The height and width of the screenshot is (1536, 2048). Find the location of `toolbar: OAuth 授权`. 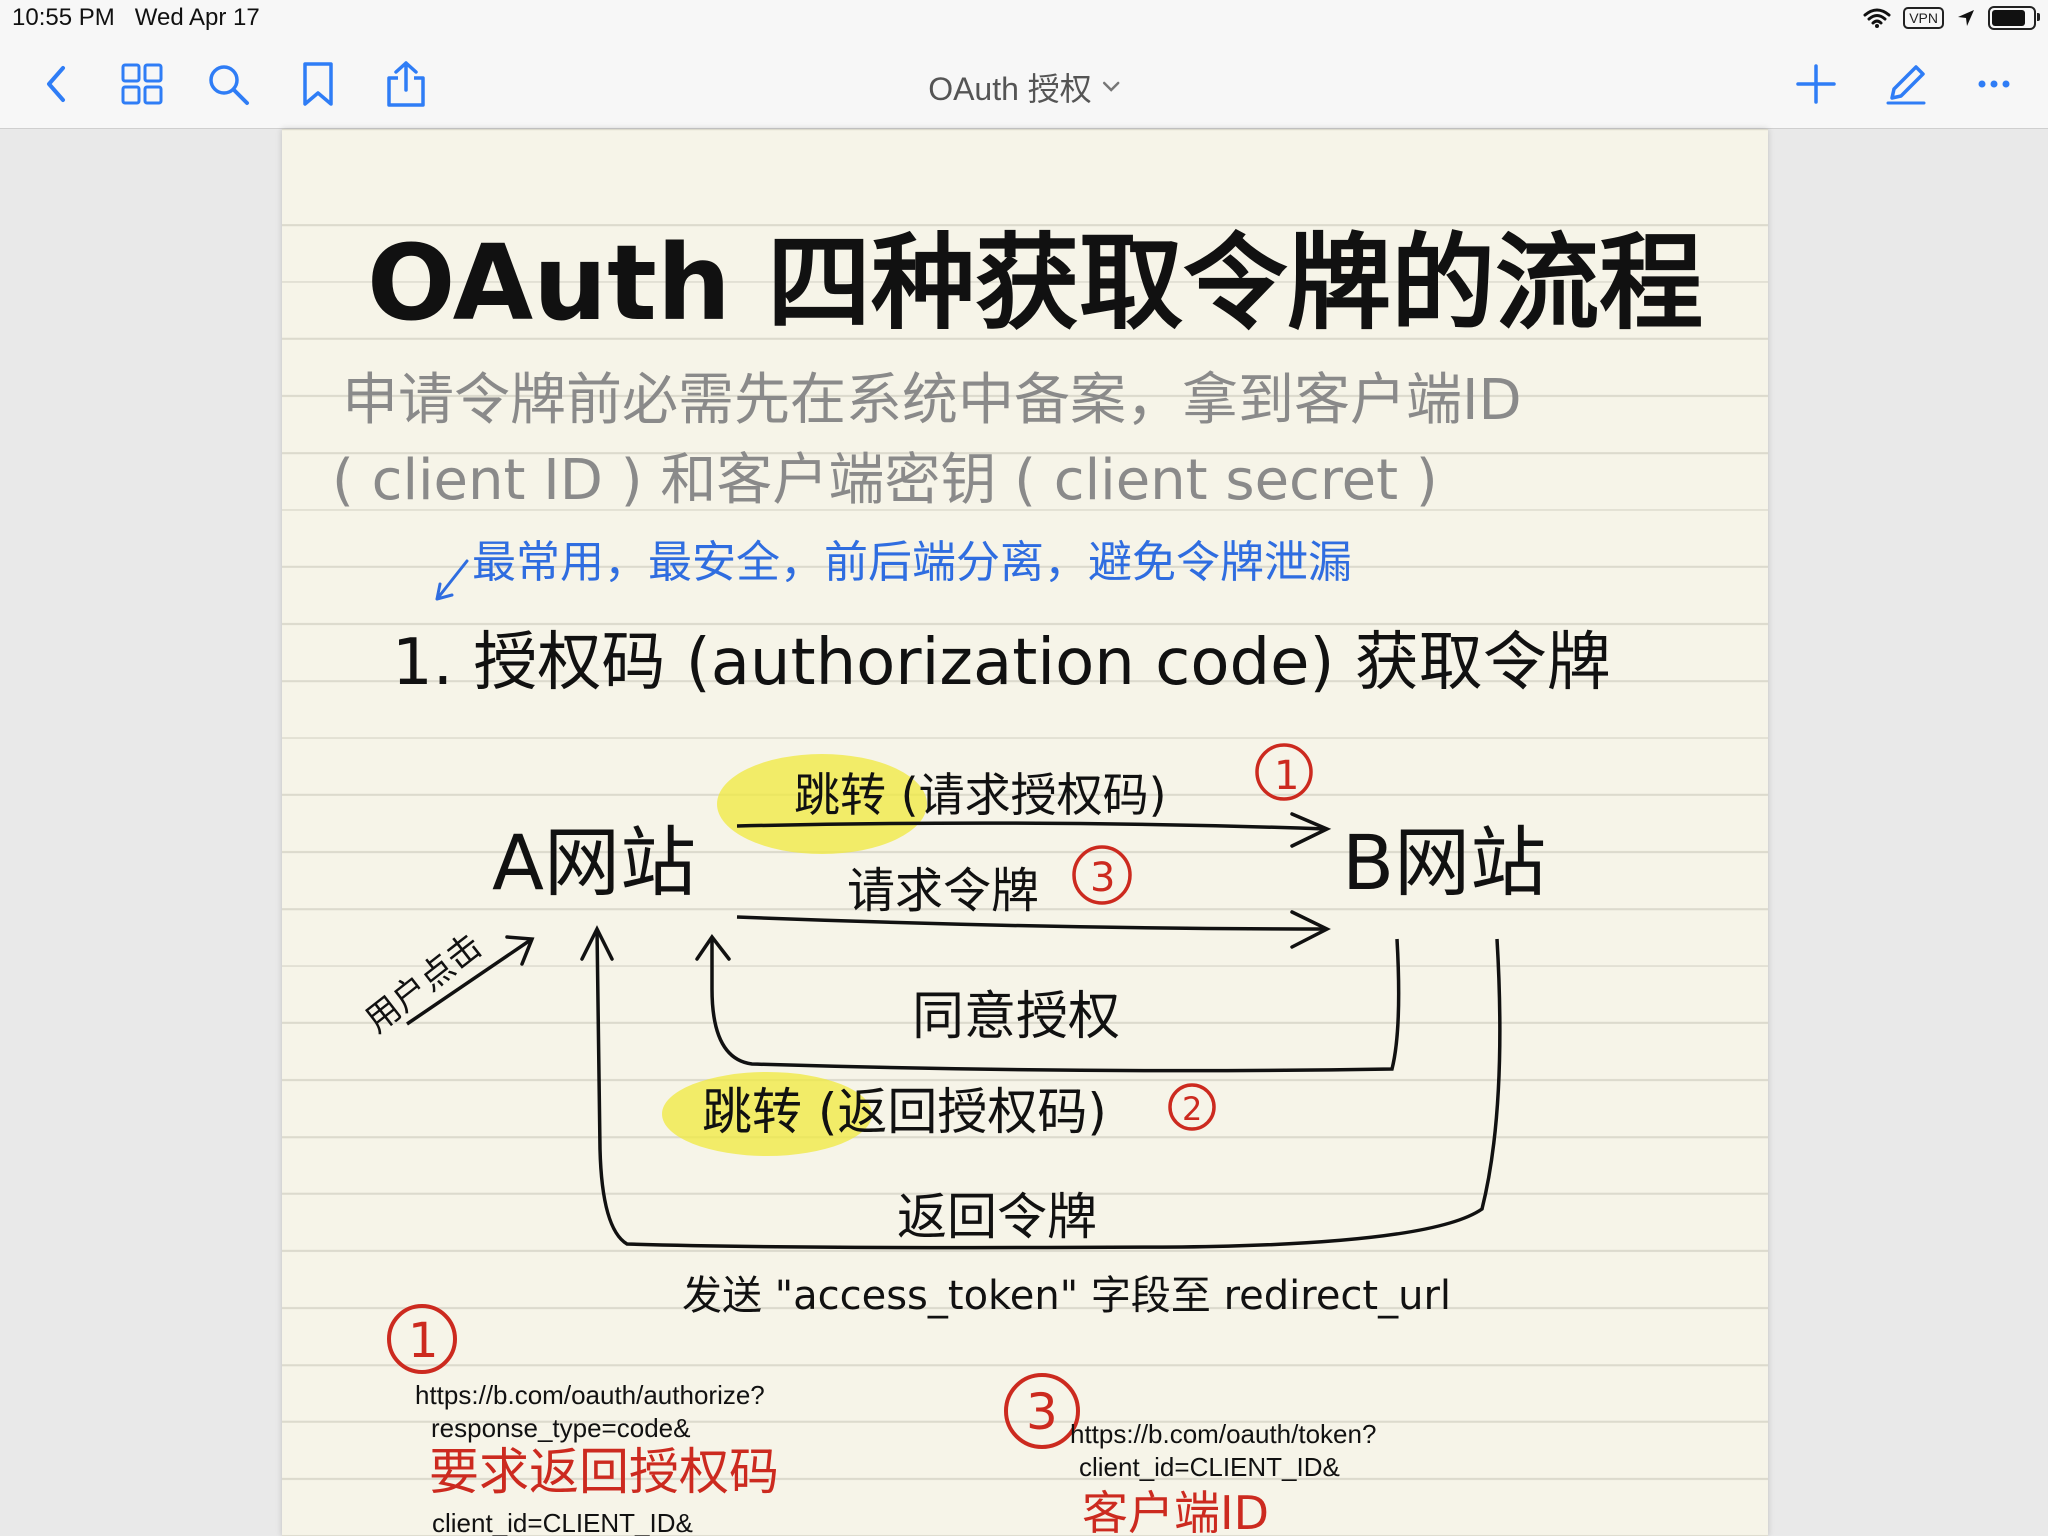

toolbar: OAuth 授权 is located at coordinates (1024, 84).